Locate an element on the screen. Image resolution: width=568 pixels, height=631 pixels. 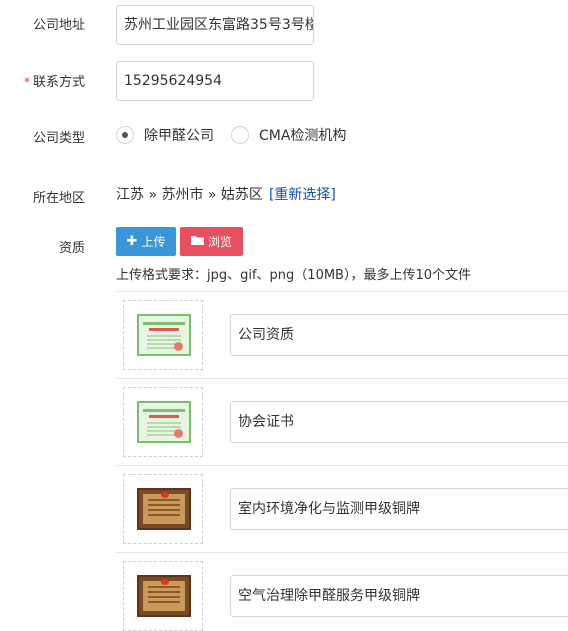
radio-option-formaldehyde: 除甲醛公司 is located at coordinates (165, 135).